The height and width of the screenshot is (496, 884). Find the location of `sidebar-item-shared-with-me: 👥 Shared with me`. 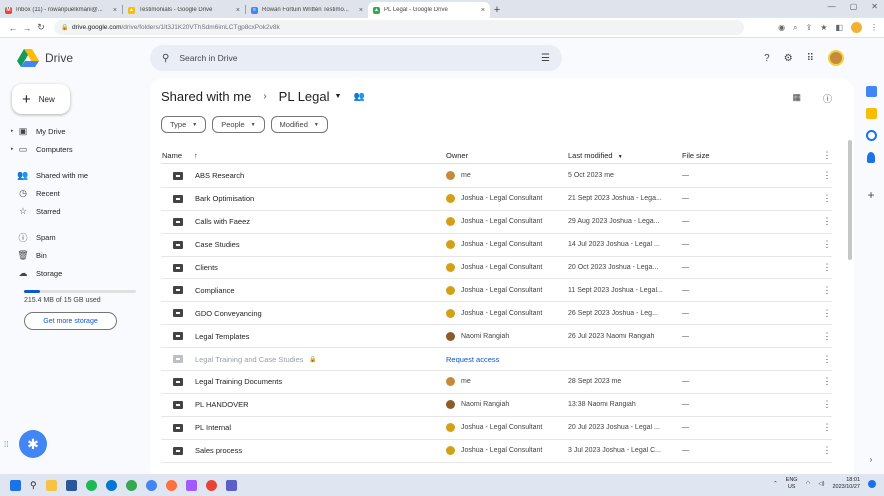

sidebar-item-shared-with-me: 👥 Shared with me is located at coordinates (75, 175).